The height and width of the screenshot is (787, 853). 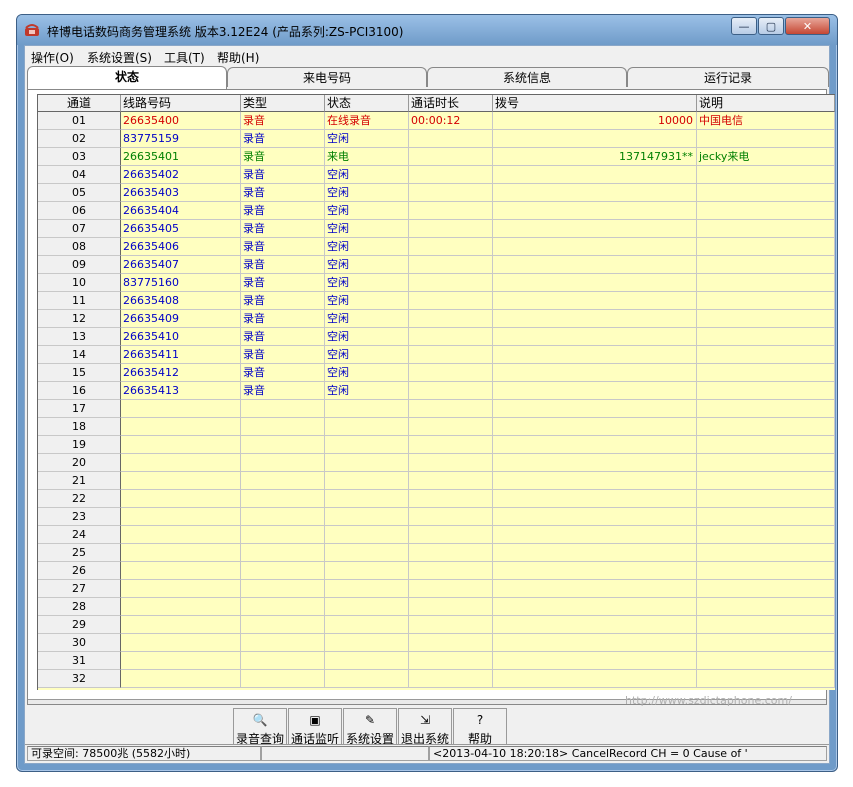 What do you see at coordinates (367, 121) in the screenshot?
I see `cell-state: 在线录音` at bounding box center [367, 121].